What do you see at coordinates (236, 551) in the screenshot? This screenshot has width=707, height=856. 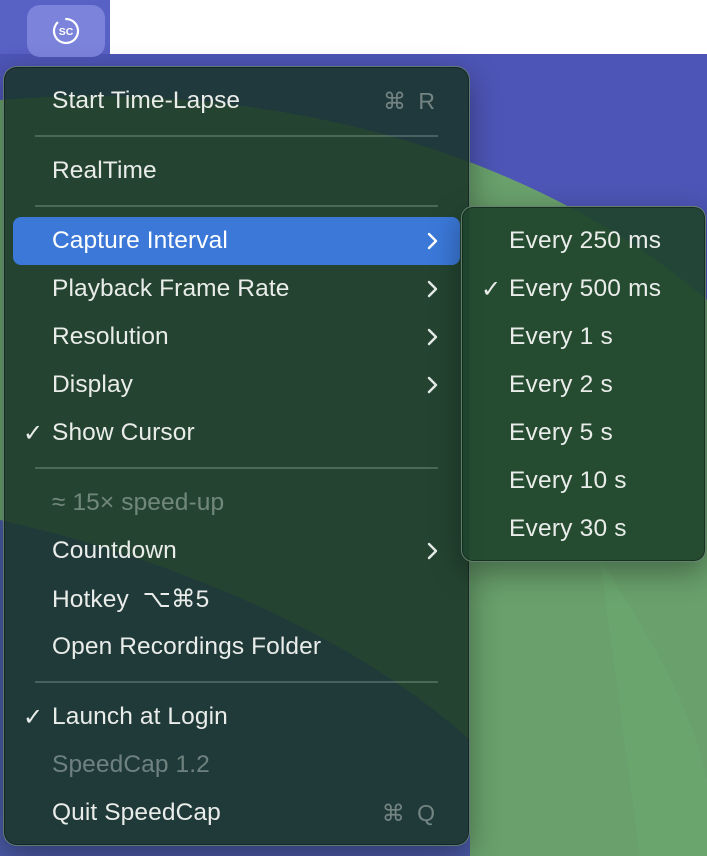 I see `countdown-item: Countdown` at bounding box center [236, 551].